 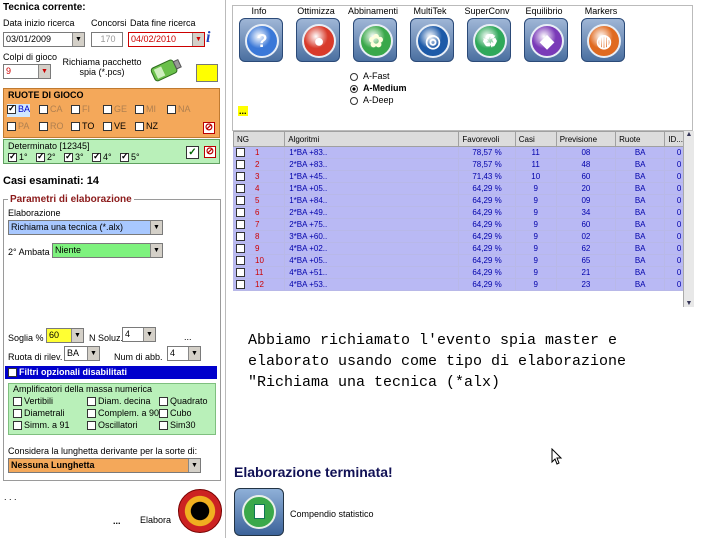 I want to click on toolbar-button-equilibrio: ◆, so click(x=546, y=40).